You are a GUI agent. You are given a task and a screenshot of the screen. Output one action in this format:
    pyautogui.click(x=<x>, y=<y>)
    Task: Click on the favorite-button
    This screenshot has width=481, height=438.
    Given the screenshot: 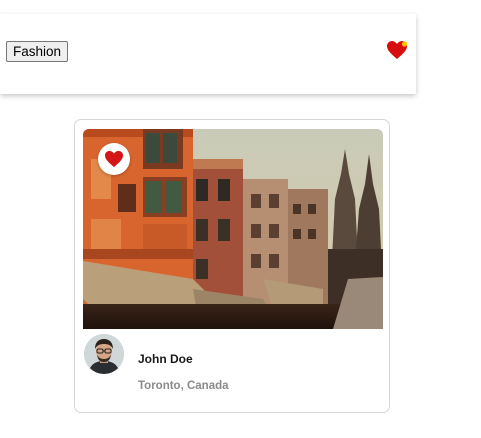 What is the action you would take?
    pyautogui.click(x=114, y=159)
    